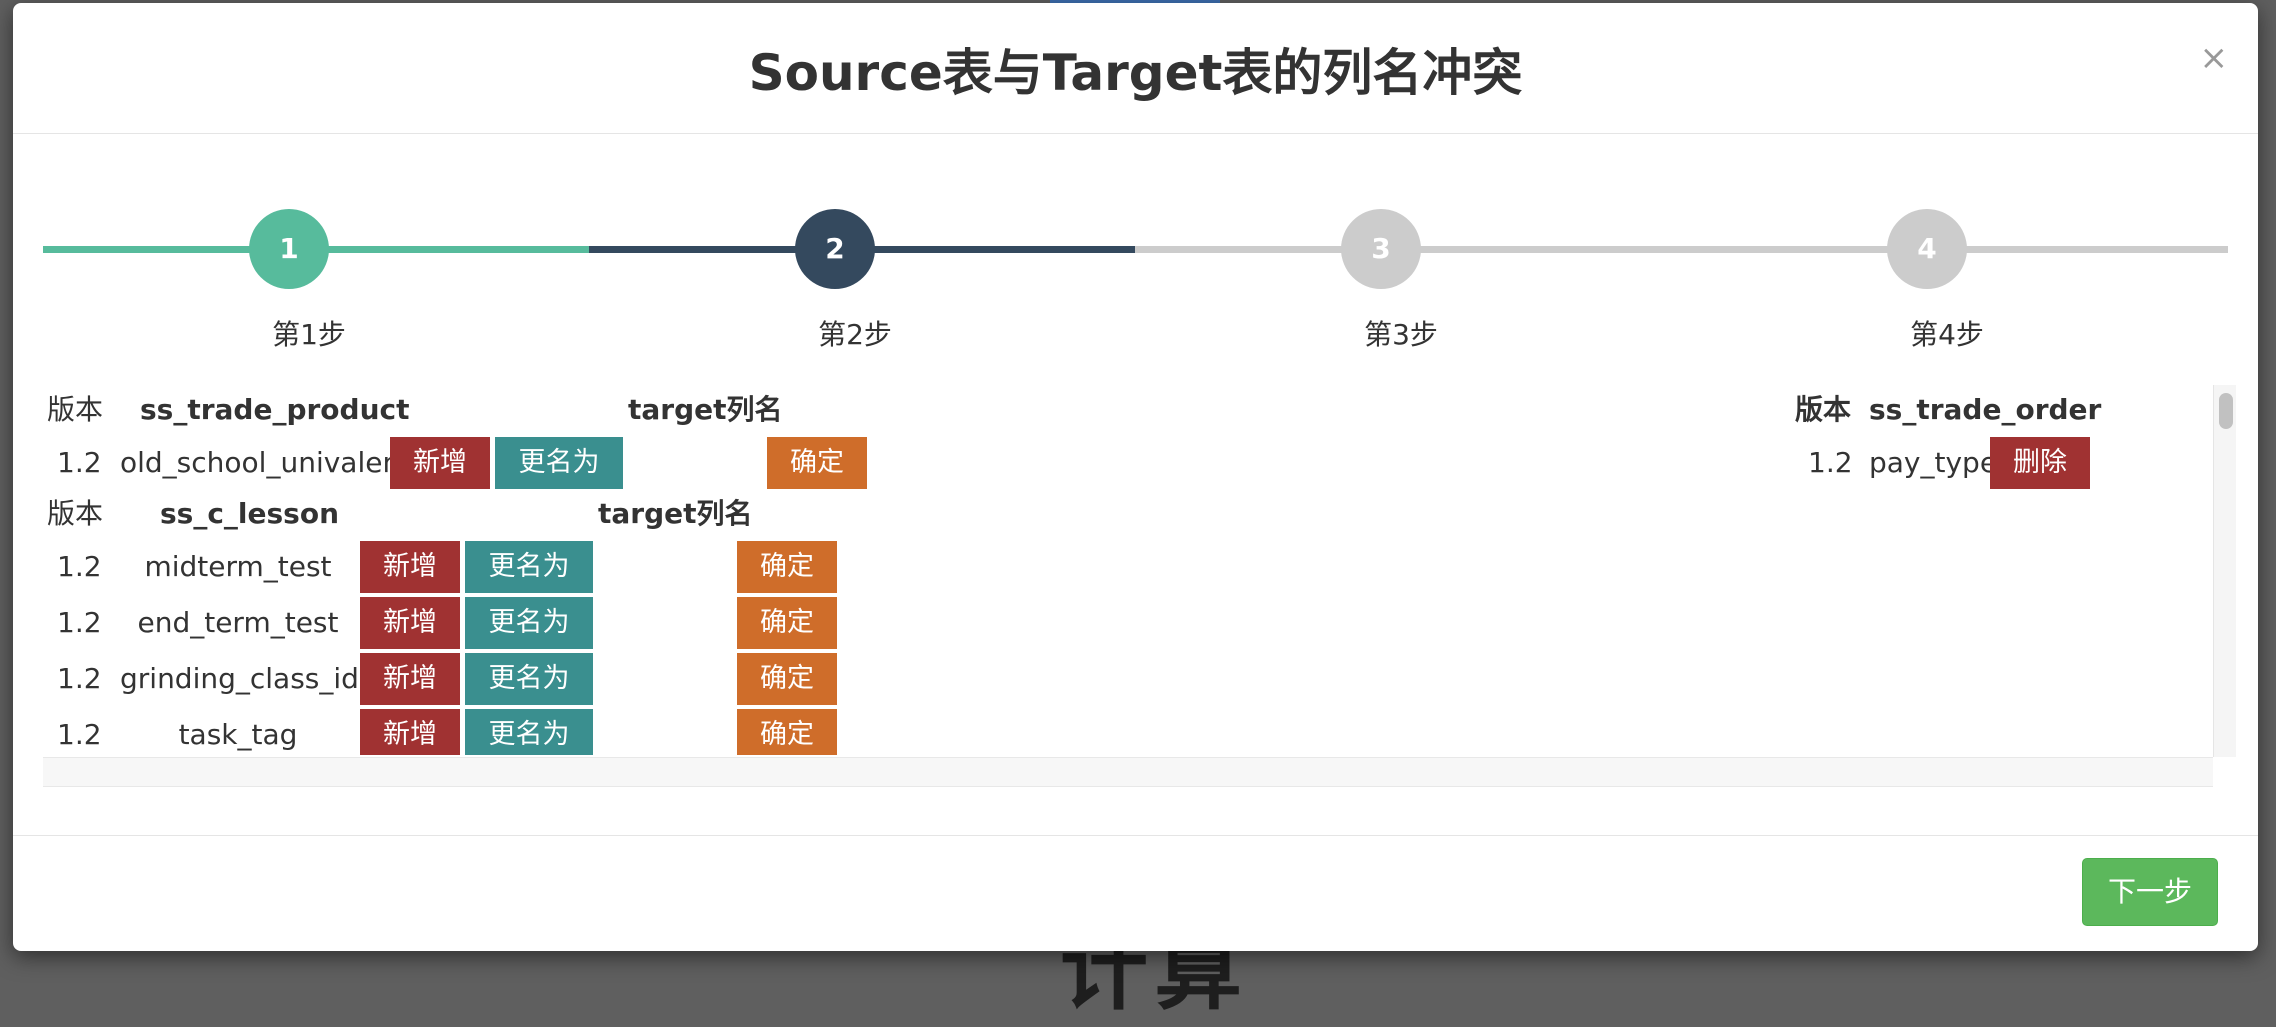 The height and width of the screenshot is (1027, 2276). What do you see at coordinates (250, 513) in the screenshot?
I see `table-header-name: ss_c_lesson` at bounding box center [250, 513].